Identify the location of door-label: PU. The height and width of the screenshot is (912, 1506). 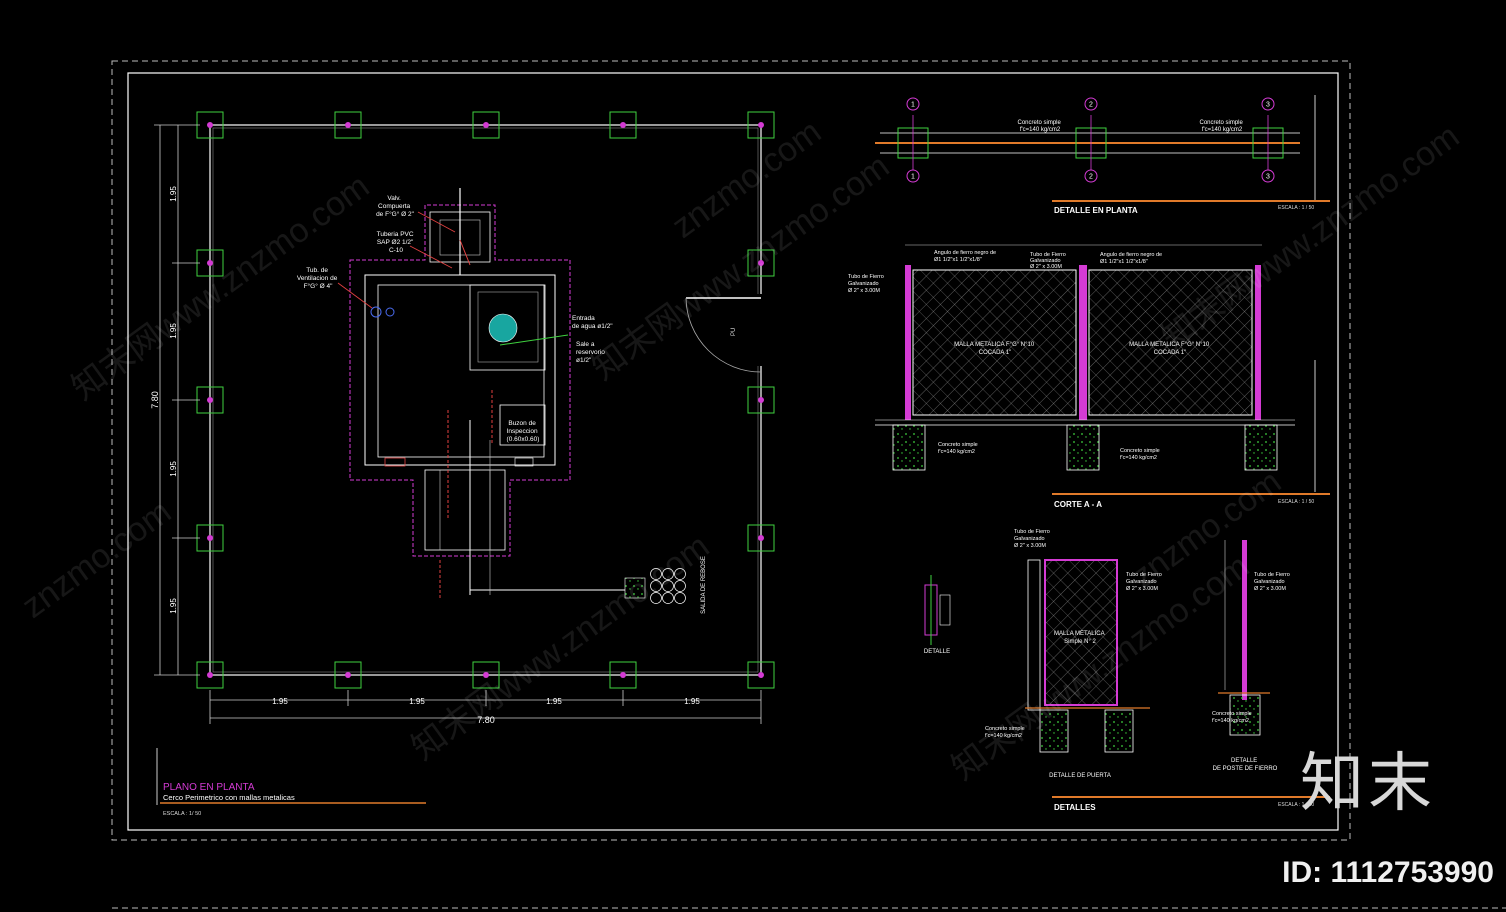
(734, 332).